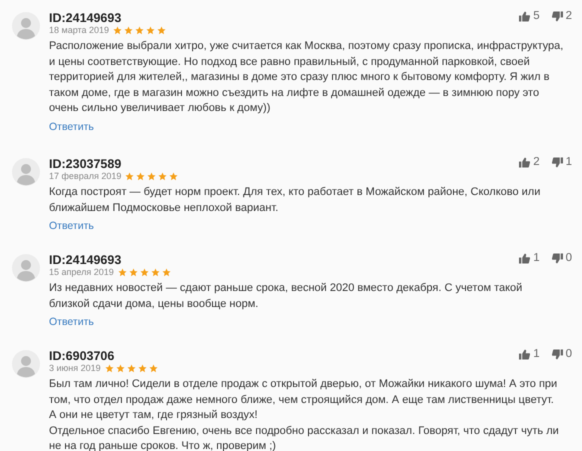 The image size is (582, 451). I want to click on review-date: 18 марта 2019, so click(79, 30).